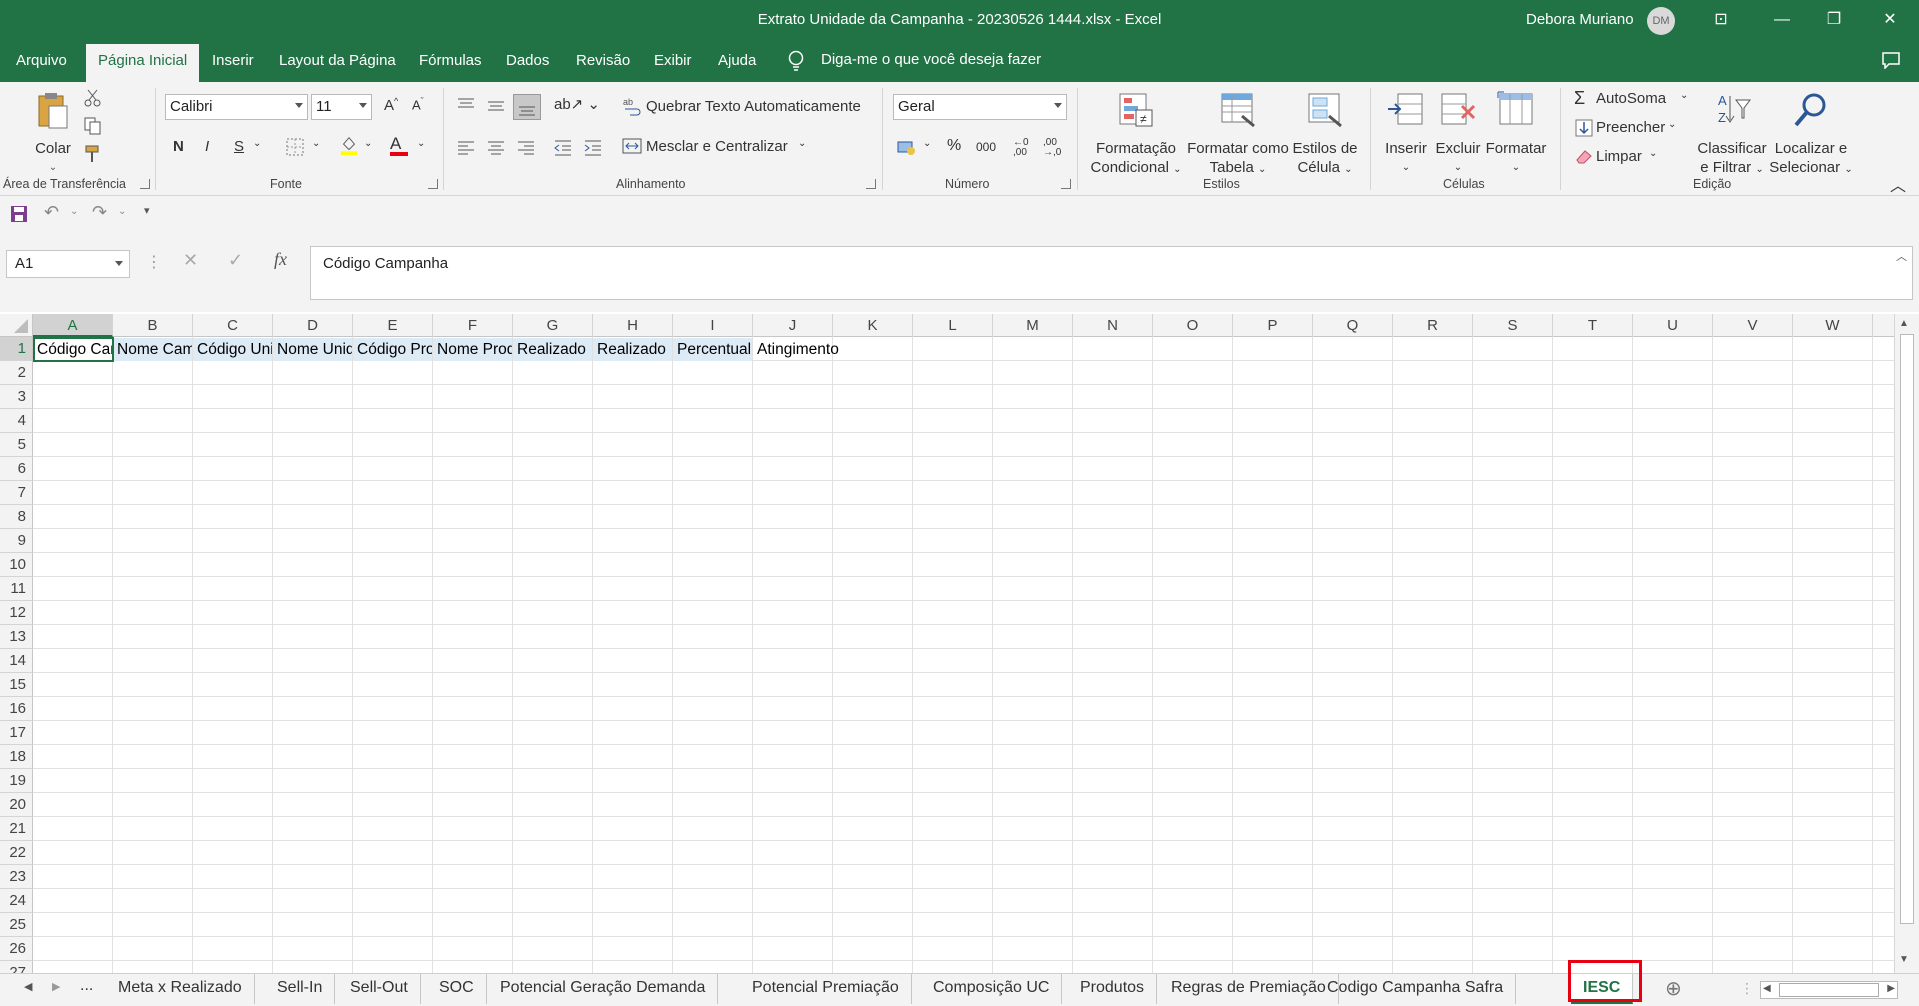 The height and width of the screenshot is (1006, 1919). I want to click on wrap-text-button: Quebrar Texto Automaticamente, so click(753, 106).